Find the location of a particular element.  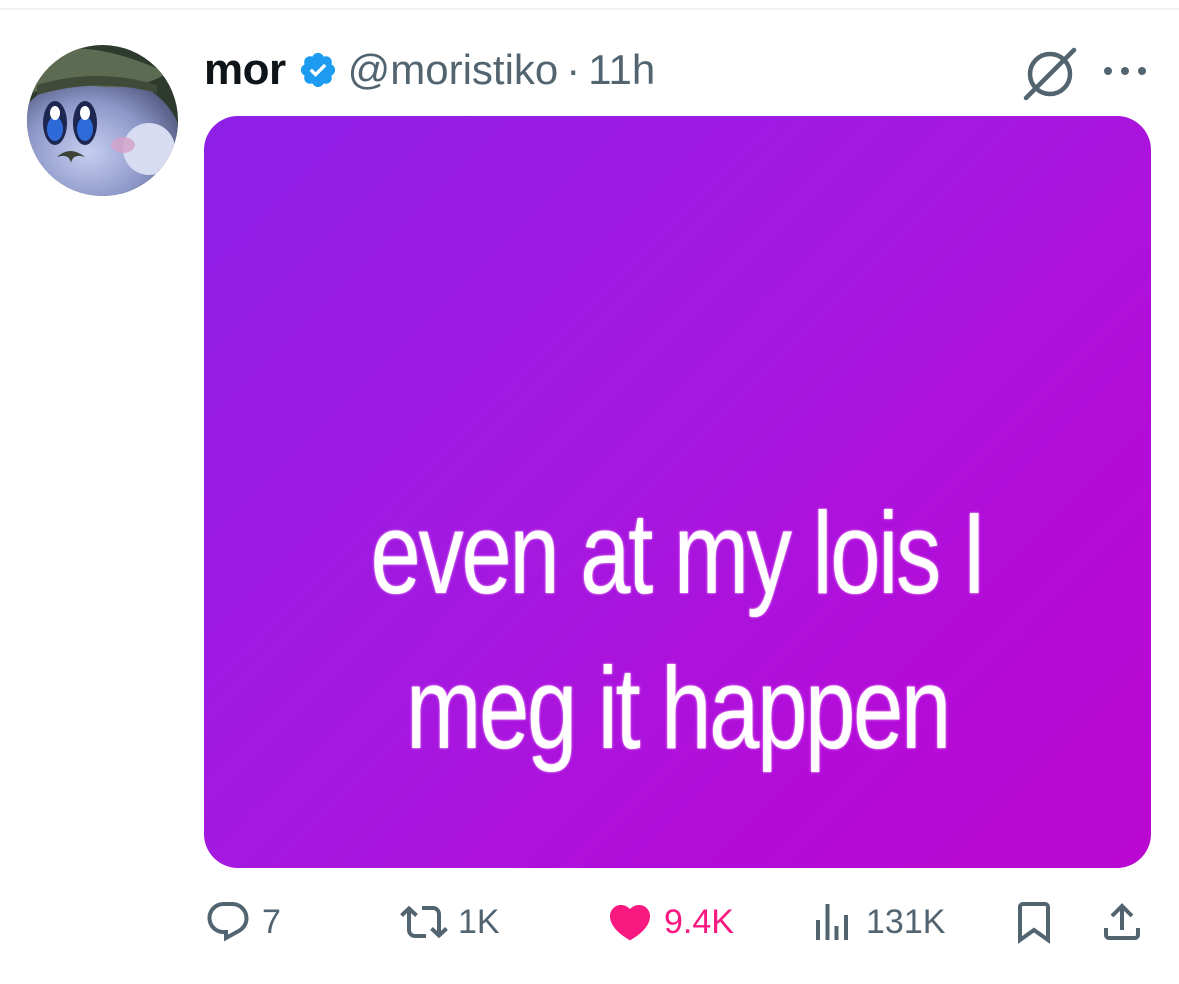

post-time: 11h is located at coordinates (621, 70).